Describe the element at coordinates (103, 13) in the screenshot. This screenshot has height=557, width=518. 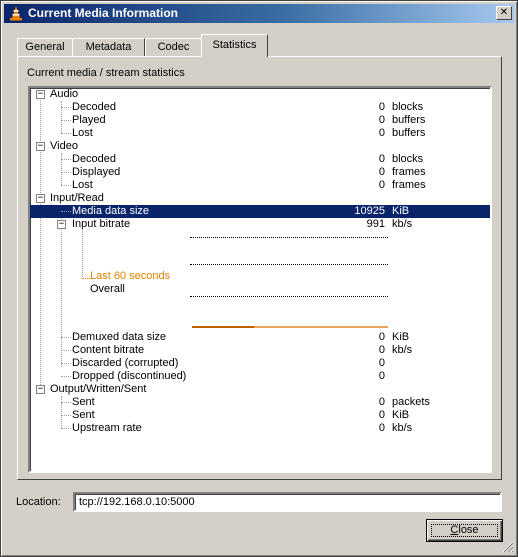
I see `window-title: Current Media Information` at that location.